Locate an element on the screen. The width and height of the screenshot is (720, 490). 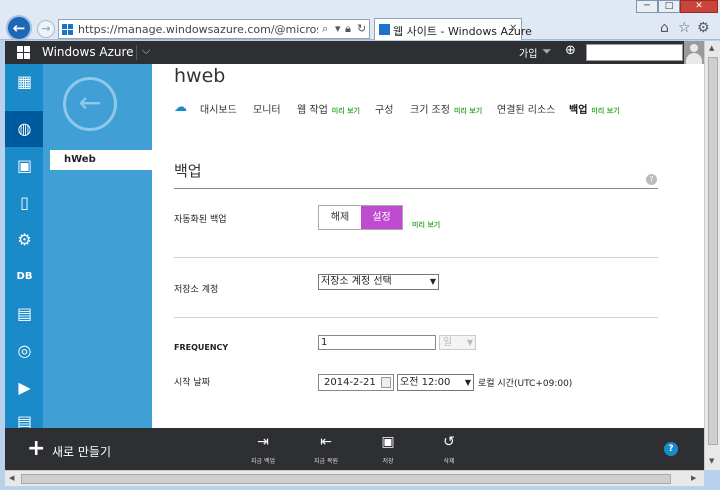
forward-arrow-icon: → is located at coordinates (46, 29).